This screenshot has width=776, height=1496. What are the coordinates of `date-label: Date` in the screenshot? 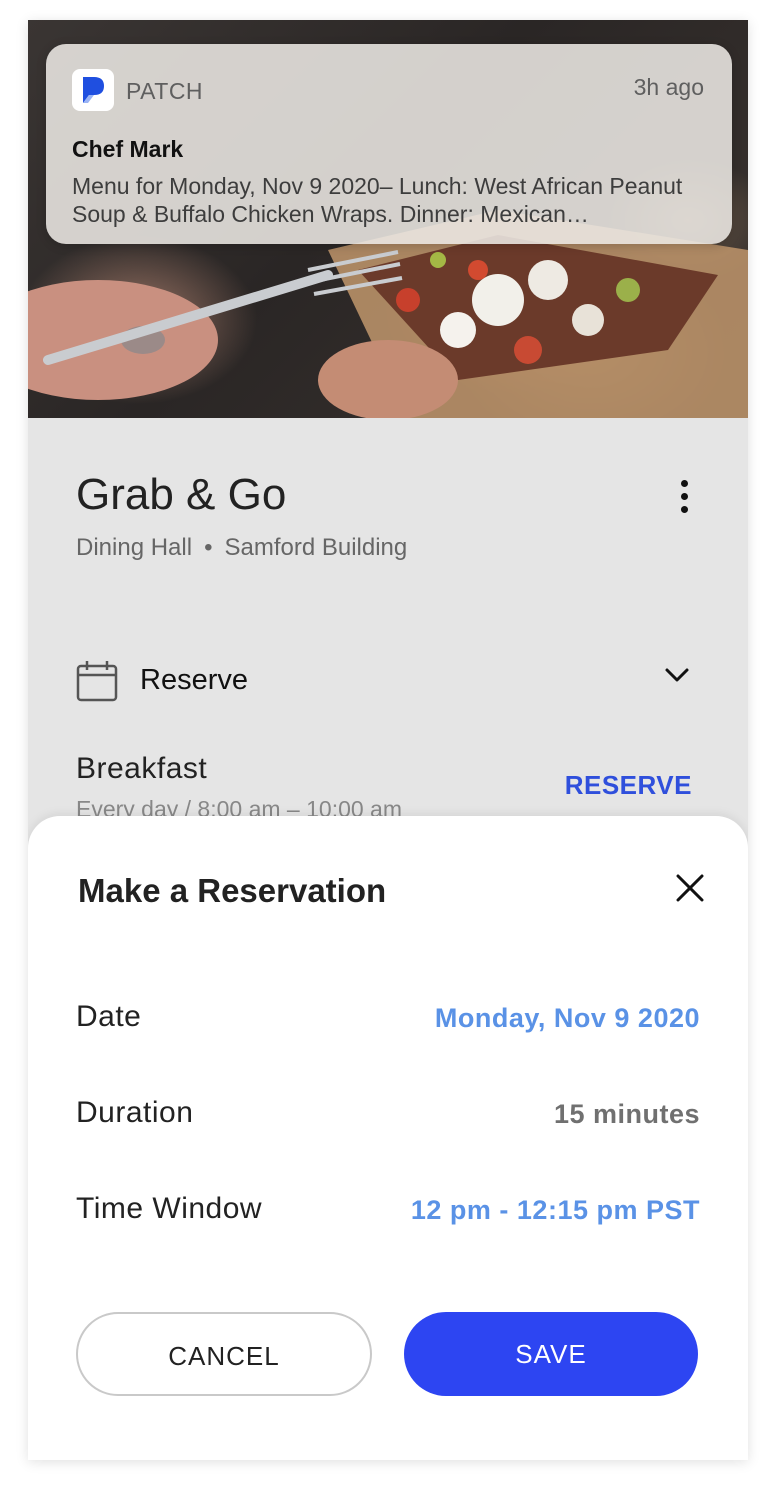 It's located at (109, 1016).